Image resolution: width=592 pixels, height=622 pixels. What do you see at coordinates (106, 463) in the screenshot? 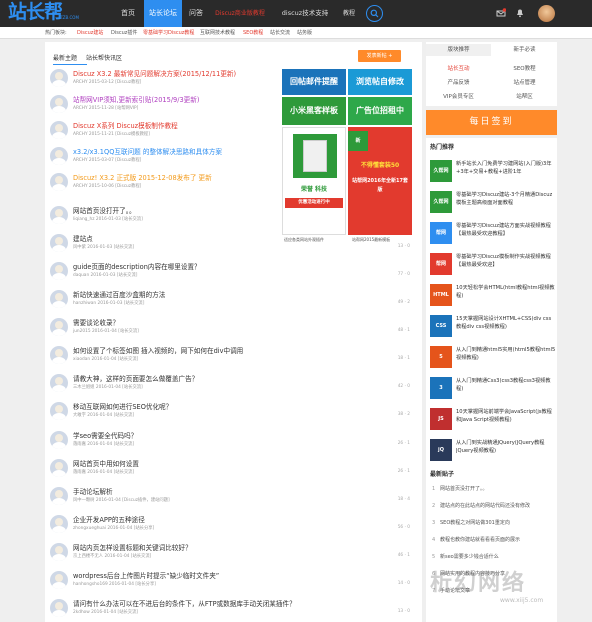
I see `post-title: 网站首页中用如何设置` at bounding box center [106, 463].